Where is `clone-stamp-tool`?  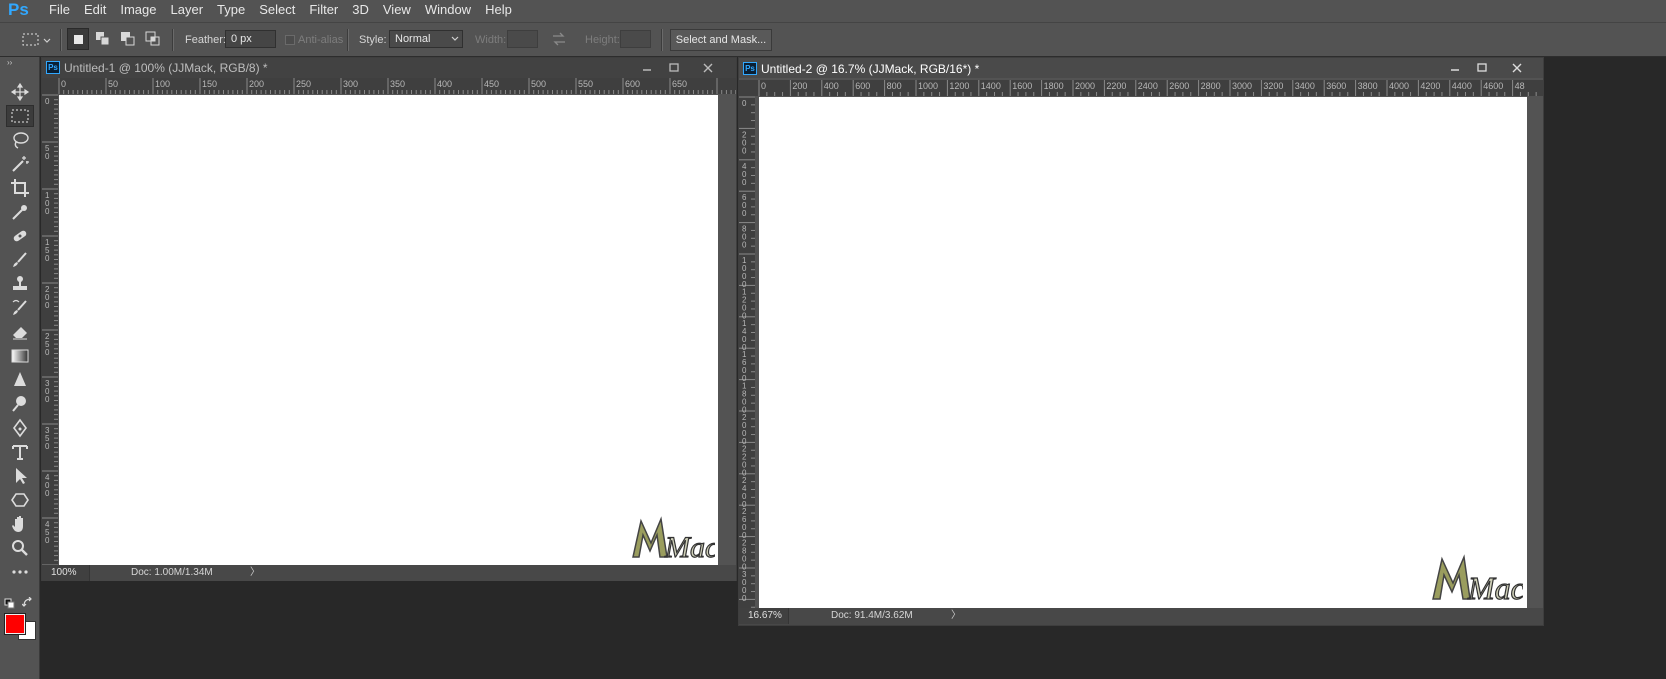 clone-stamp-tool is located at coordinates (20, 284).